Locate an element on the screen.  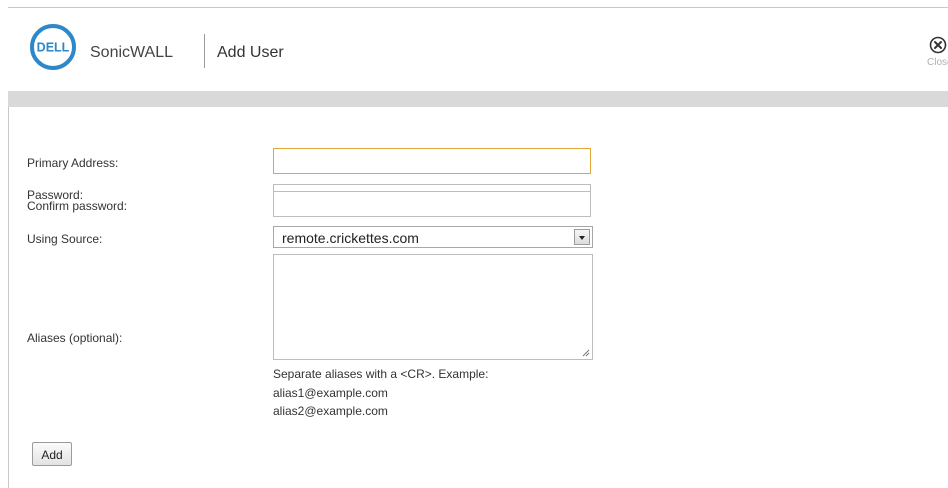
using-source-value: remote.crickettes.com is located at coordinates (350, 238).